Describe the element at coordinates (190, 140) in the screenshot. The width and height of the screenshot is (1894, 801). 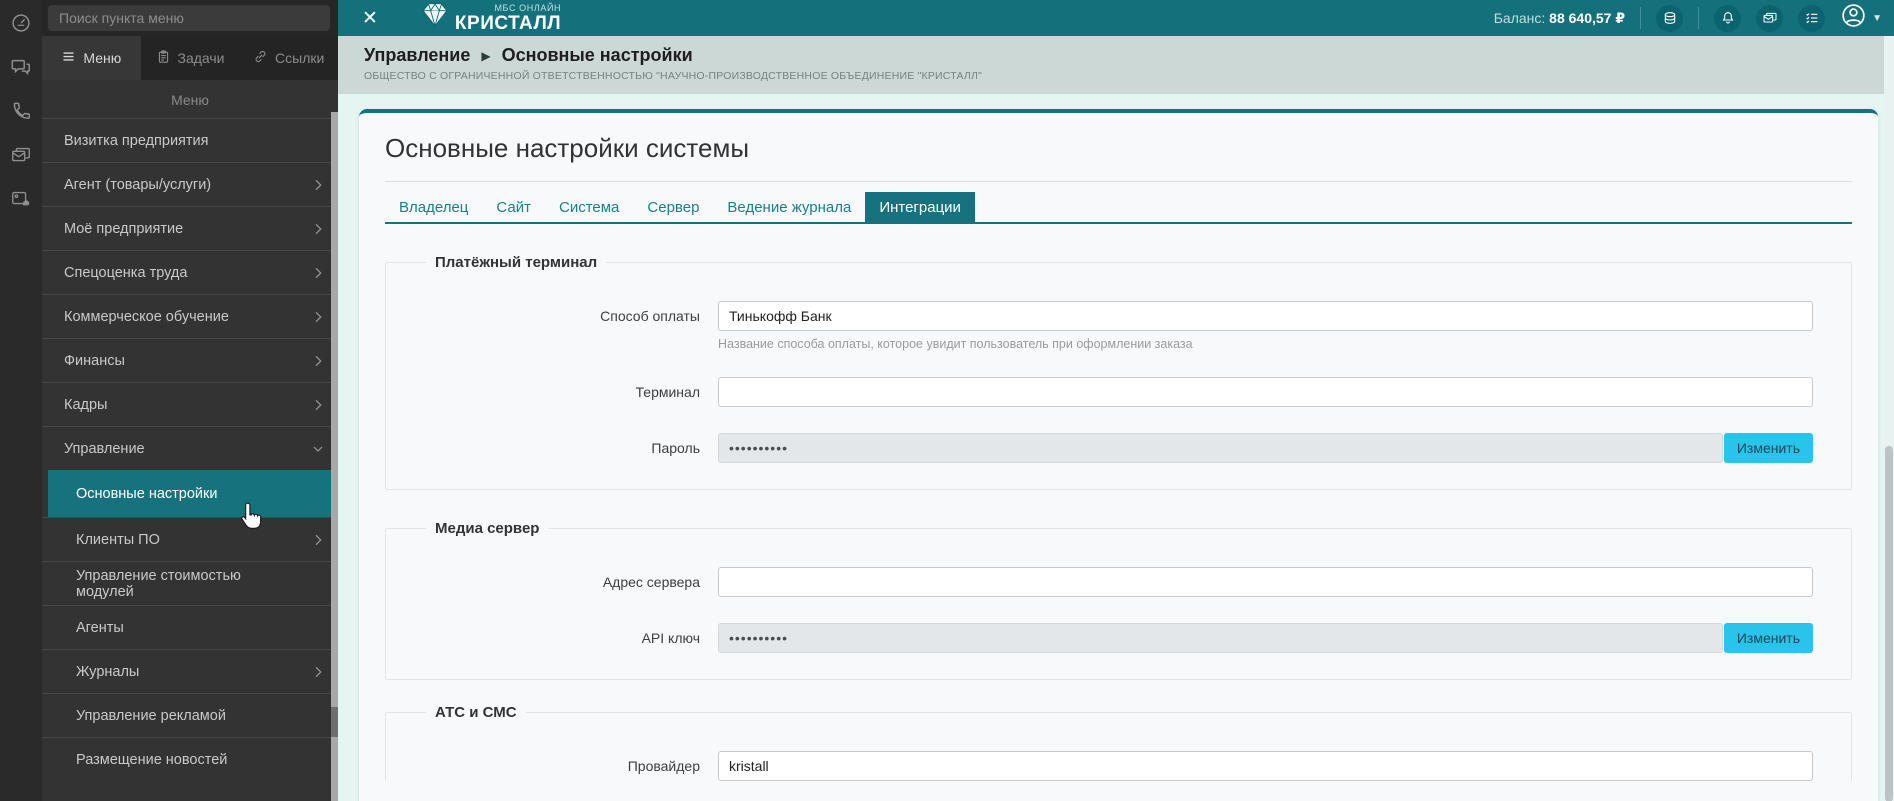
I see `sidebar-item-company-card: Визитка предприятия` at that location.